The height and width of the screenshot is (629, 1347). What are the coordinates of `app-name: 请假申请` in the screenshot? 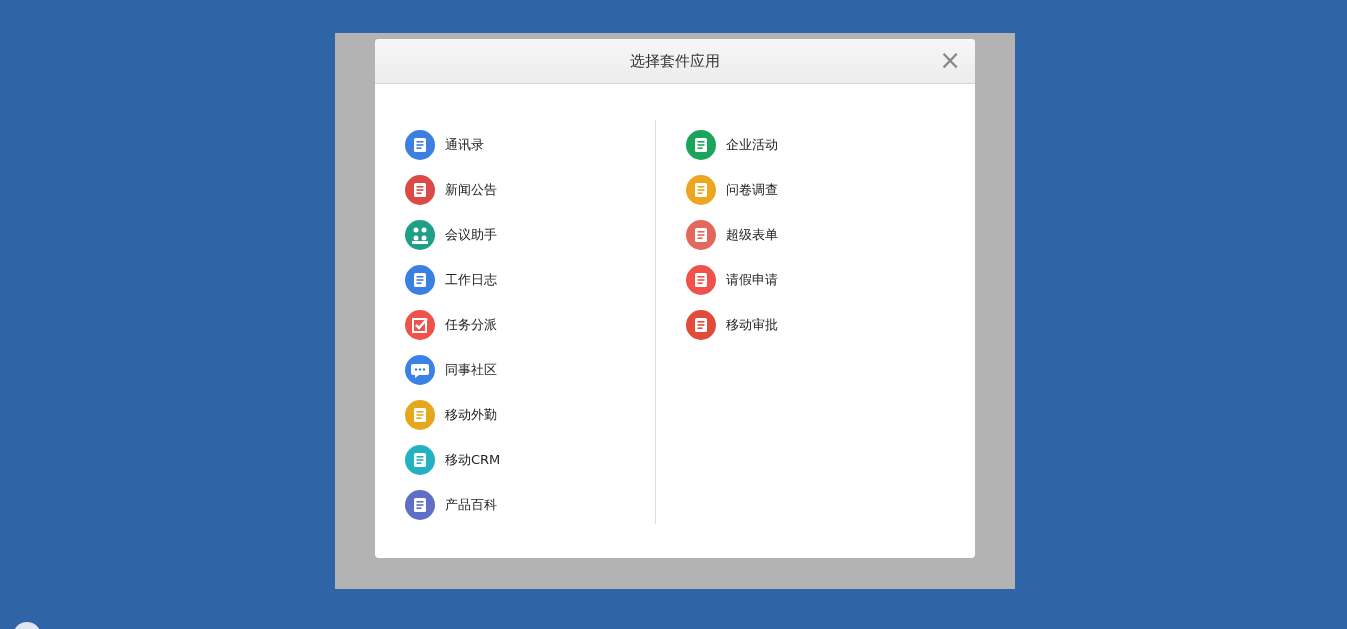 It's located at (752, 280).